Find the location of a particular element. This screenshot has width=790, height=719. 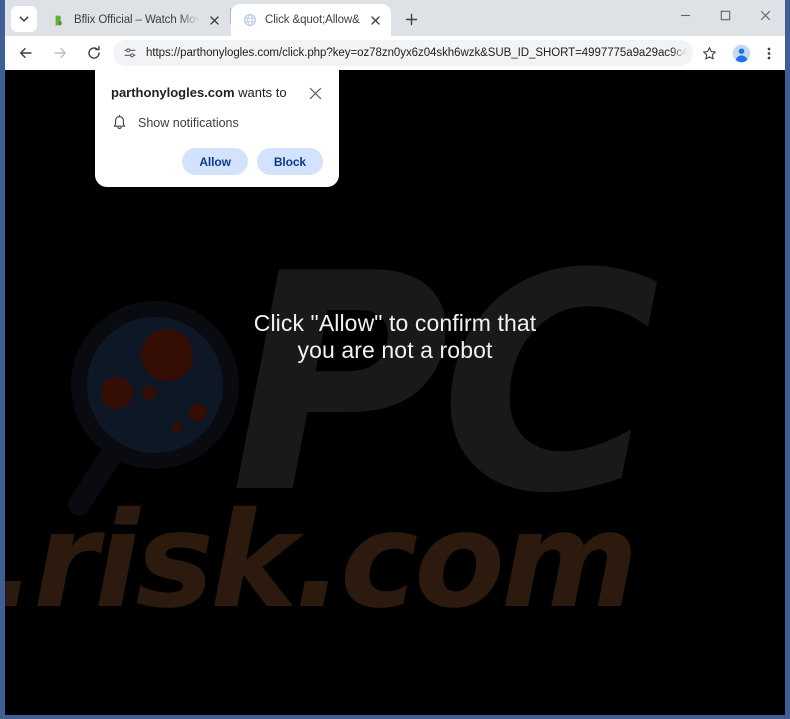

minimize-button is located at coordinates (685, 15).